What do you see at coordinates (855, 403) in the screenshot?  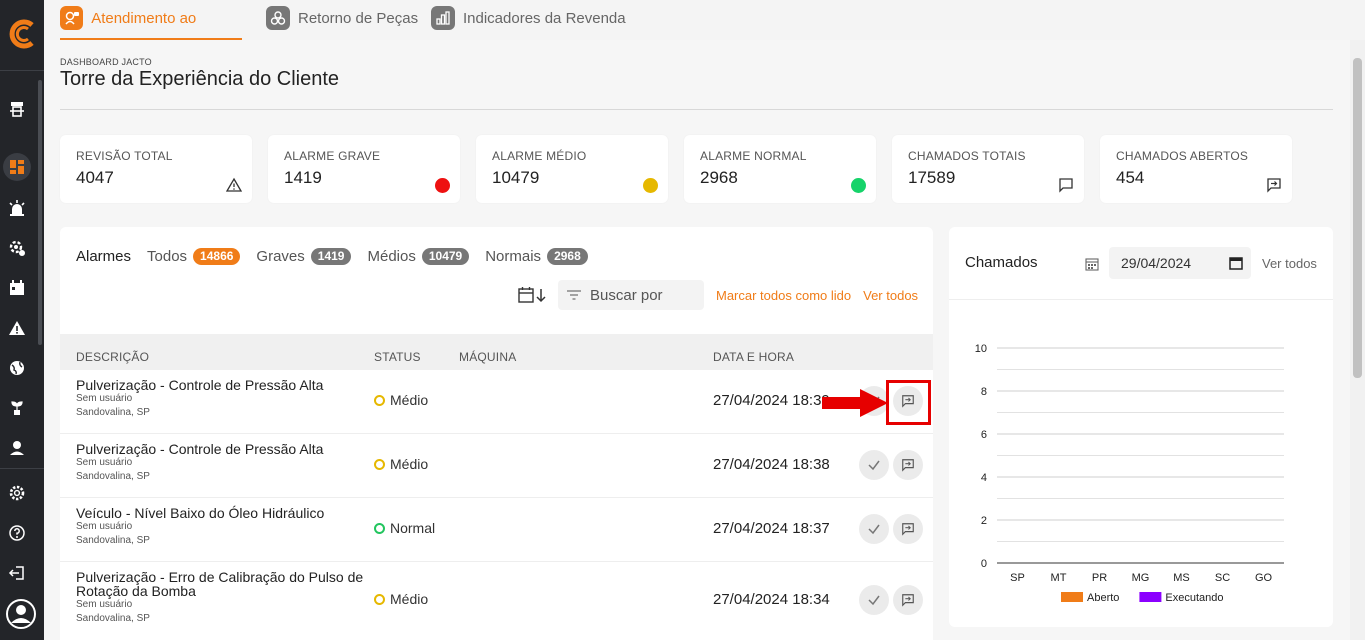 I see `red-arrow-icon` at bounding box center [855, 403].